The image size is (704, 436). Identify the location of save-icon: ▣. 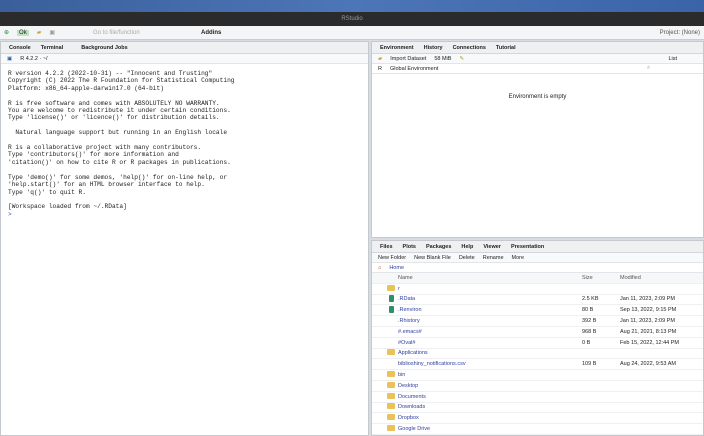
(52, 32).